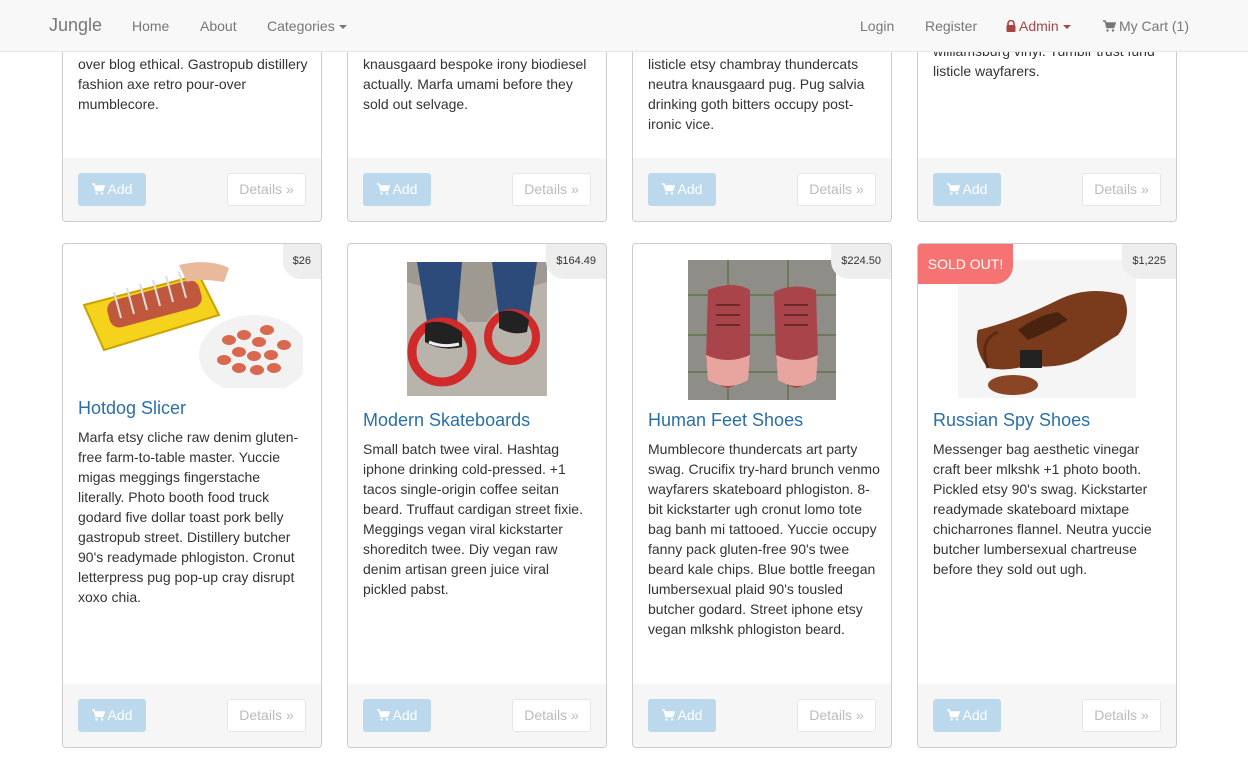  I want to click on price-badge: $26, so click(301, 261).